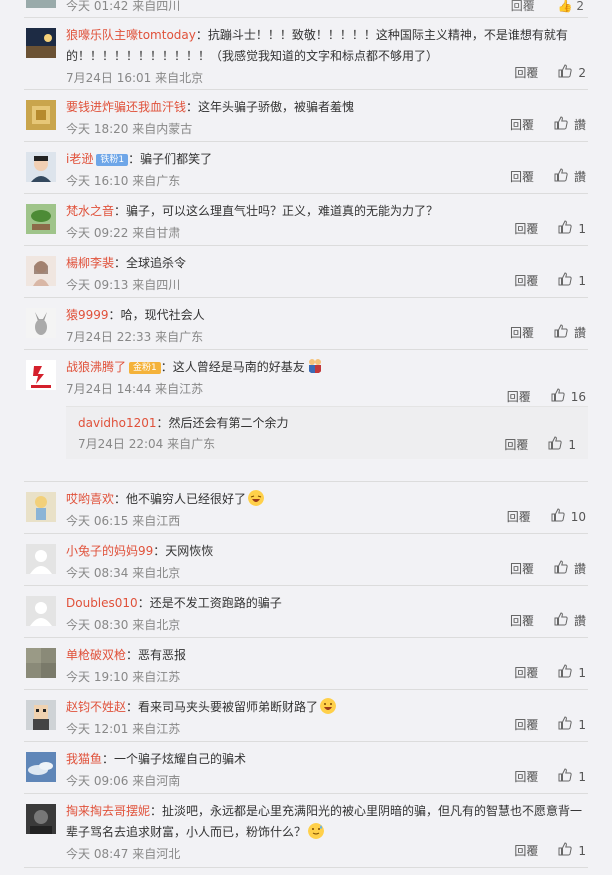 The image size is (612, 875). Describe the element at coordinates (255, 498) in the screenshot. I see `laugh-emoji-icon` at that location.